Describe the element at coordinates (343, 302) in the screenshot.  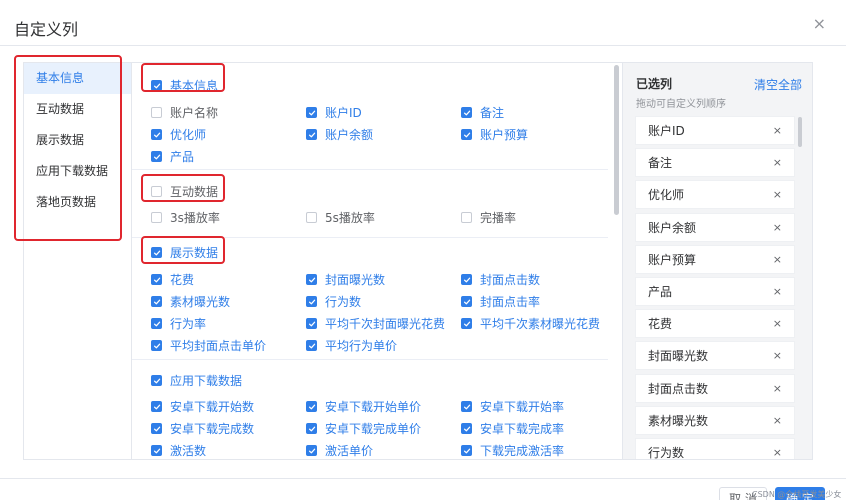
I see `option-label: 行为数` at that location.